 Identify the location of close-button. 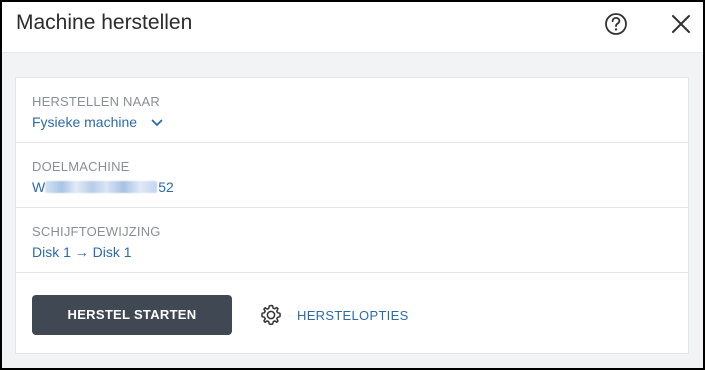
(681, 24).